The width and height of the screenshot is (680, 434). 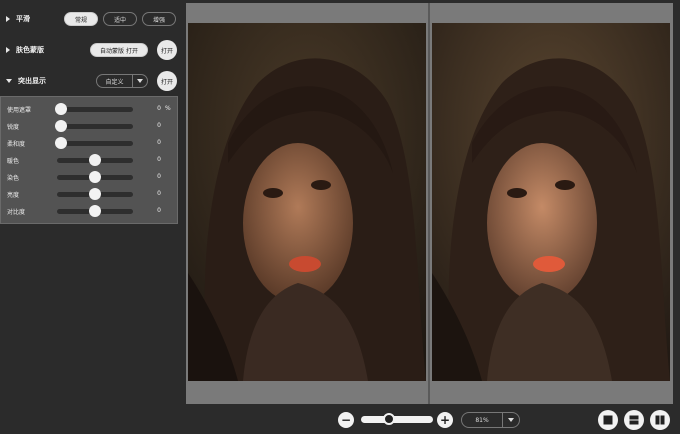 What do you see at coordinates (32, 81) in the screenshot?
I see `section-title: 突出显示` at bounding box center [32, 81].